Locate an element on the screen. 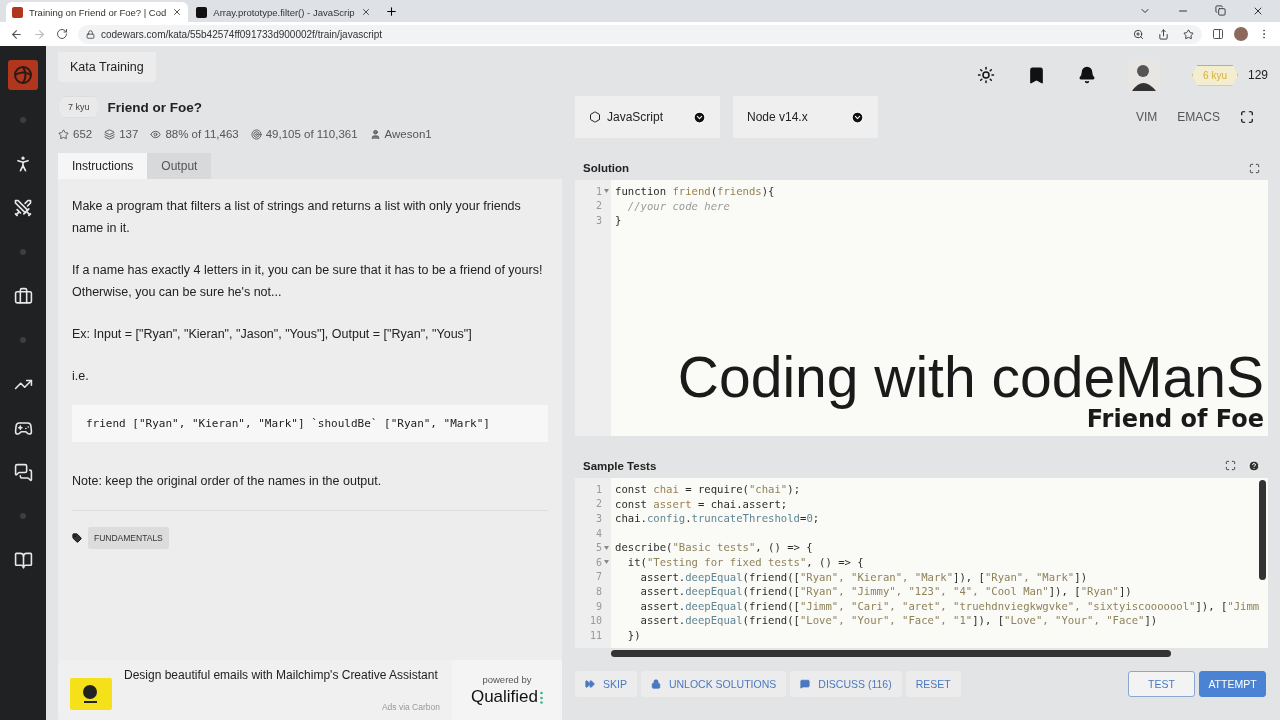  action-button: RESET is located at coordinates (933, 684).